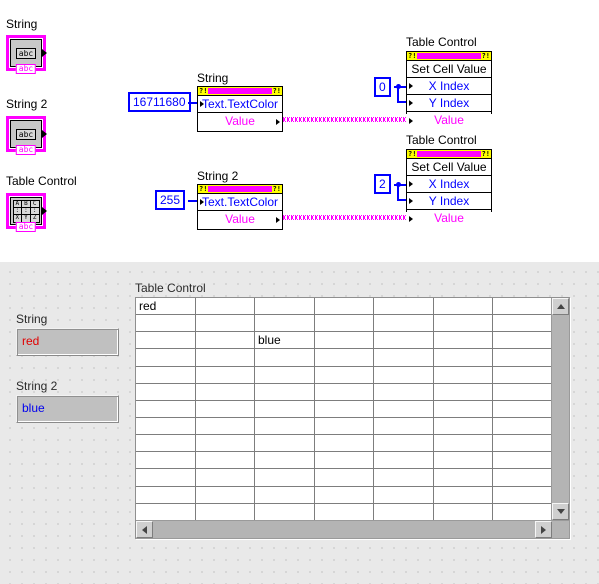 The width and height of the screenshot is (599, 584). I want to click on table-horizontal-scrollbar, so click(352, 529).